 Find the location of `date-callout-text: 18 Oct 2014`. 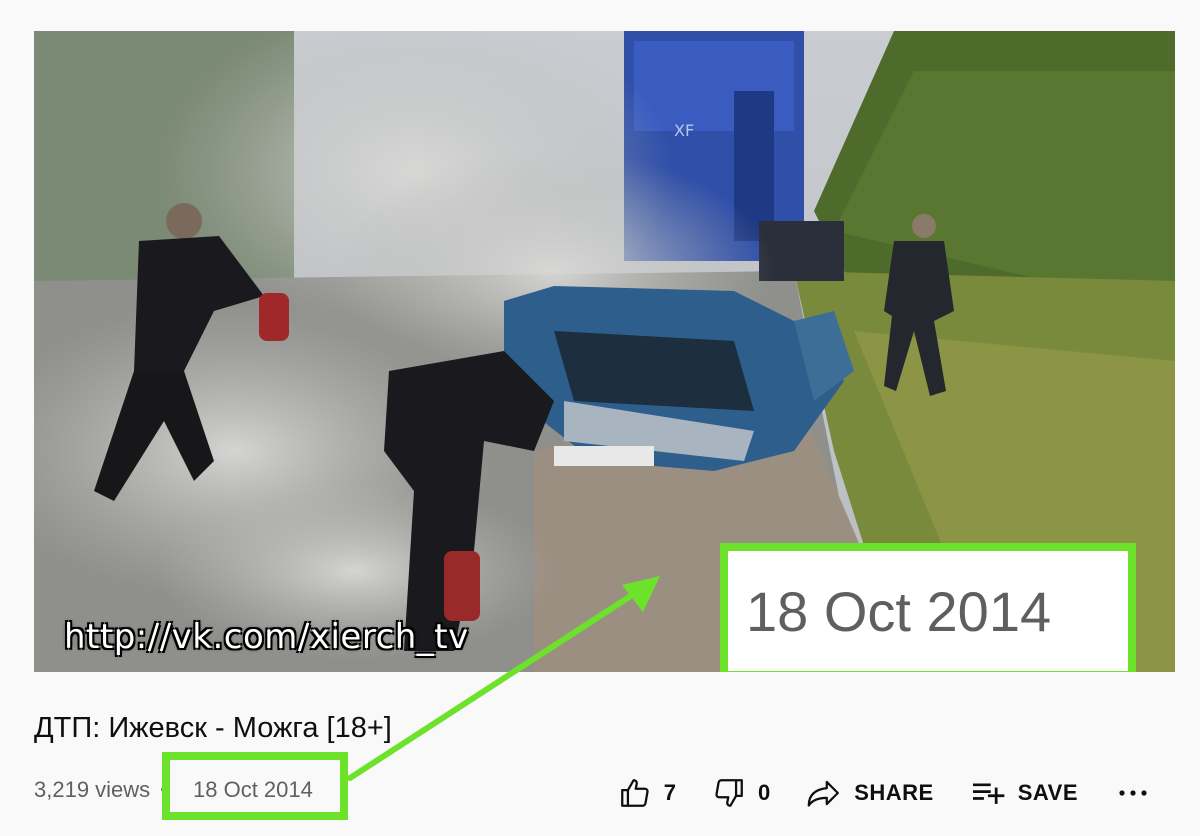

date-callout-text: 18 Oct 2014 is located at coordinates (899, 611).